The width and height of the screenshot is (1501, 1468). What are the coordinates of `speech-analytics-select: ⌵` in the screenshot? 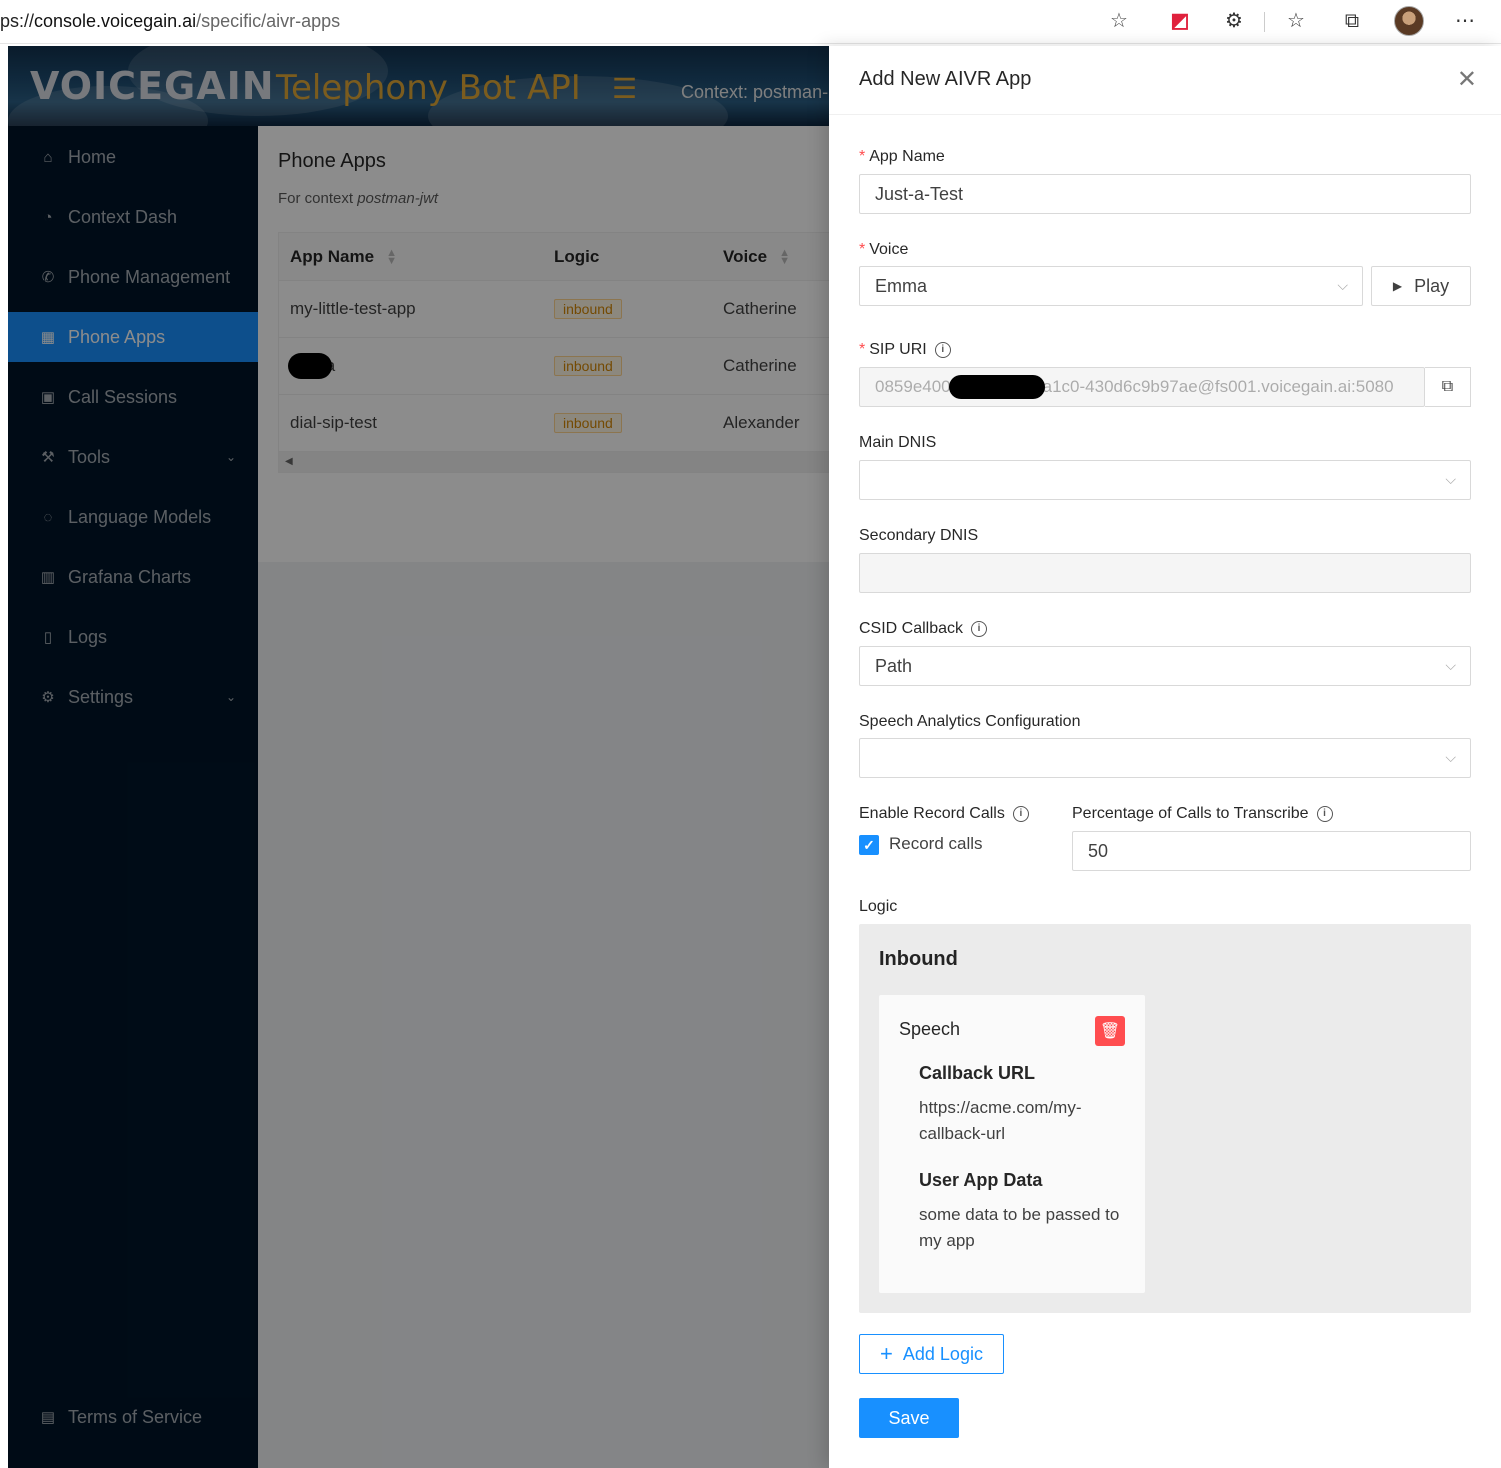 It's located at (1165, 758).